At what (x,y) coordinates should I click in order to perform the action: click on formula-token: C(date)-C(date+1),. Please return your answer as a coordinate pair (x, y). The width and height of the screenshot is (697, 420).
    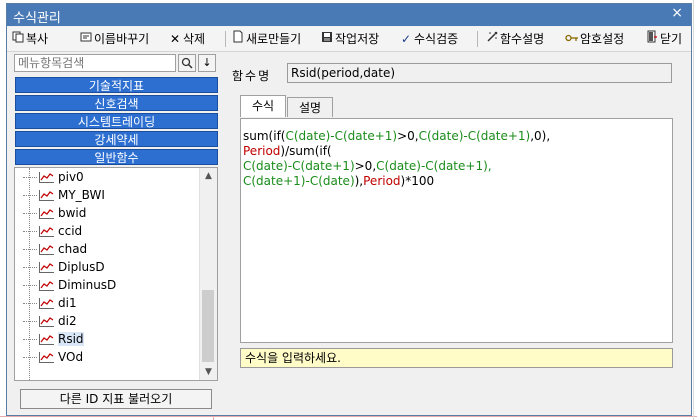
    Looking at the image, I should click on (434, 166).